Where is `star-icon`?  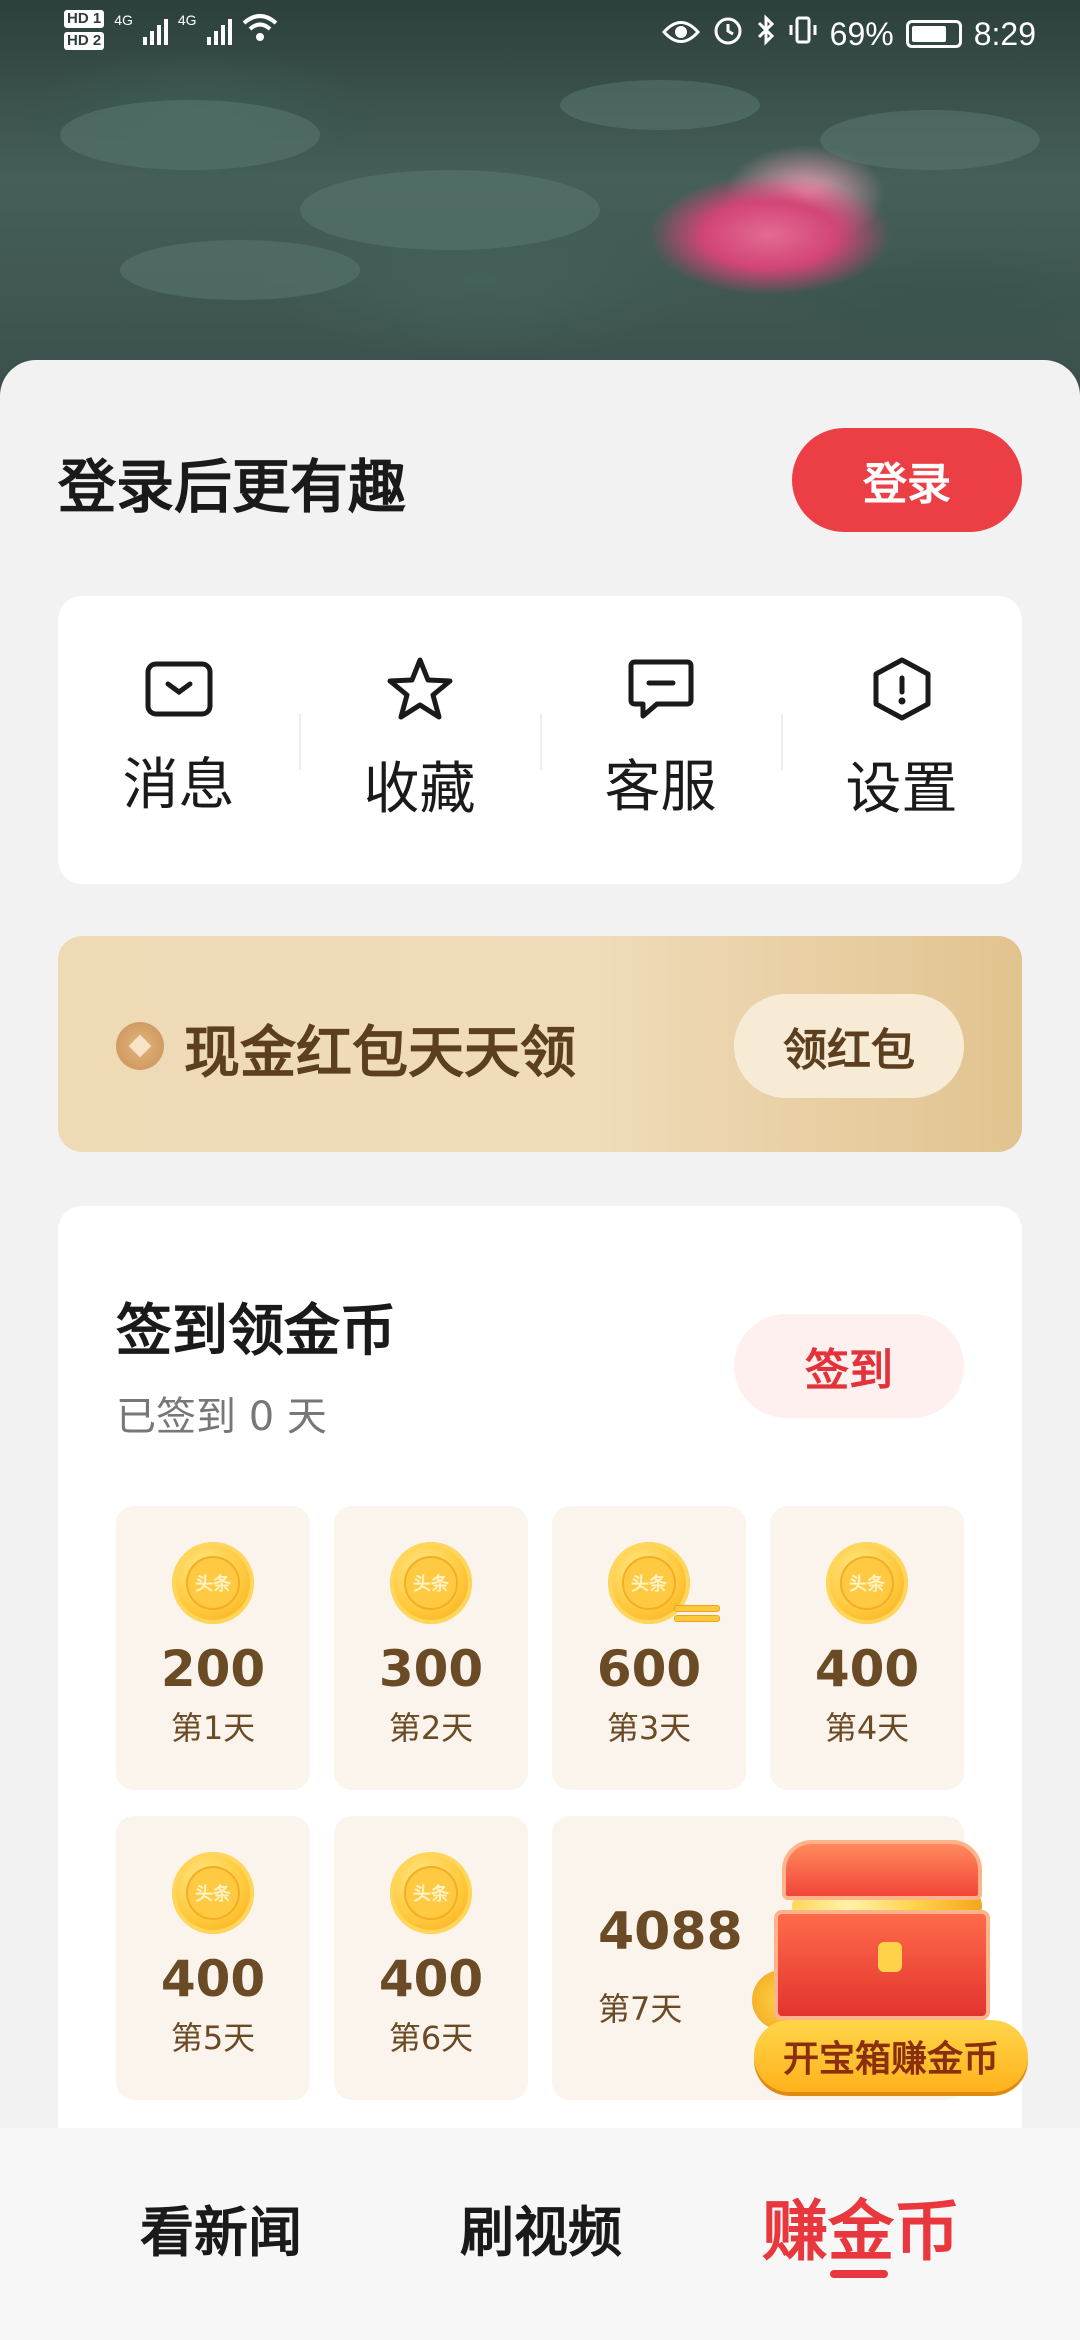
star-icon is located at coordinates (420, 689).